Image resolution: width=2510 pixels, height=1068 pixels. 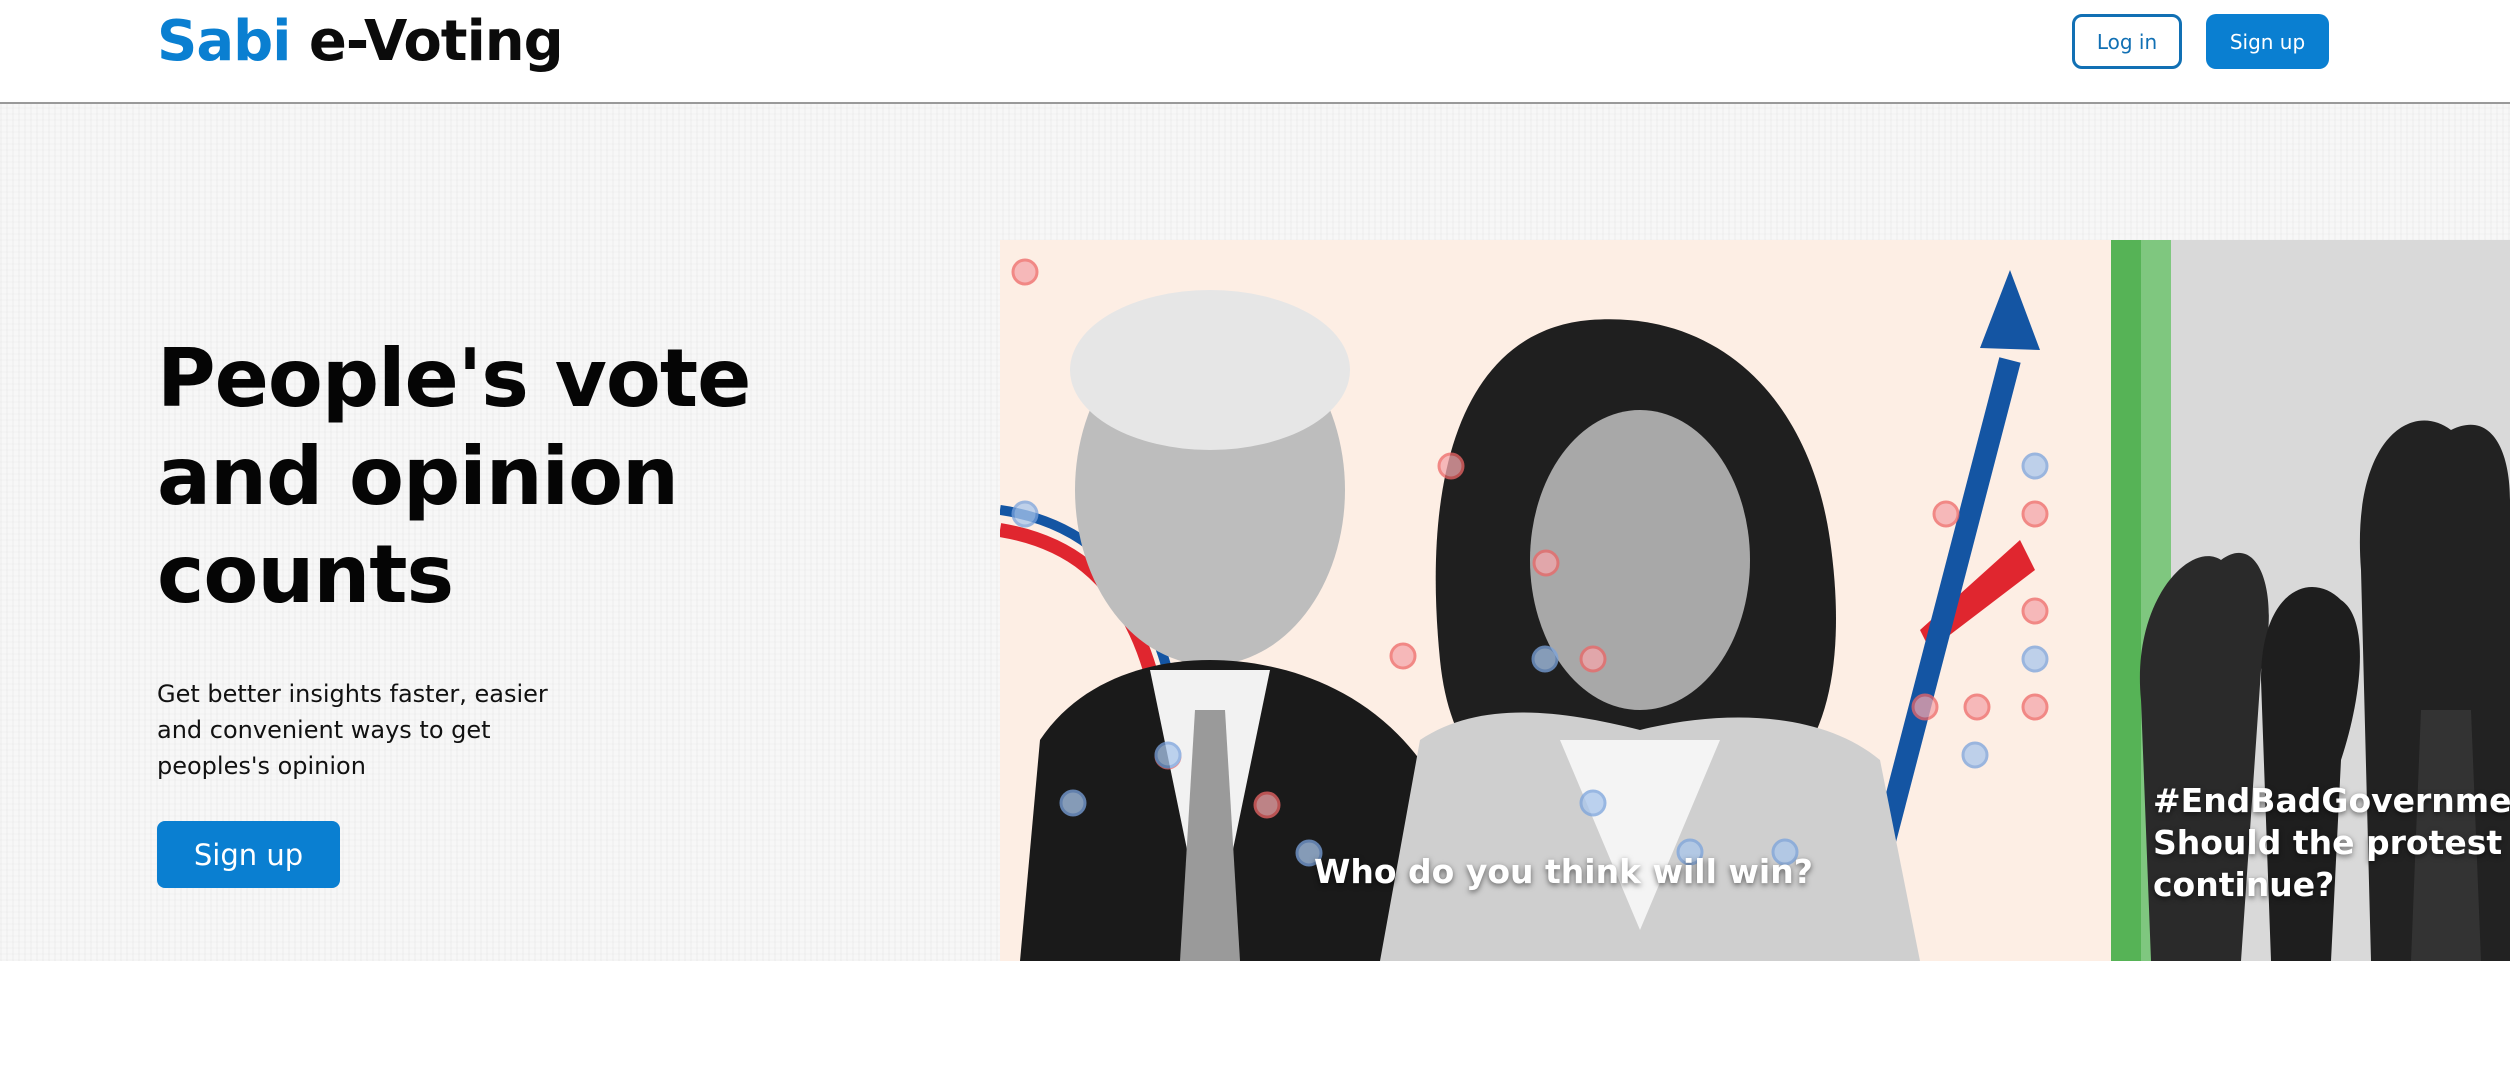 I want to click on login-button: Log in, so click(x=2127, y=41).